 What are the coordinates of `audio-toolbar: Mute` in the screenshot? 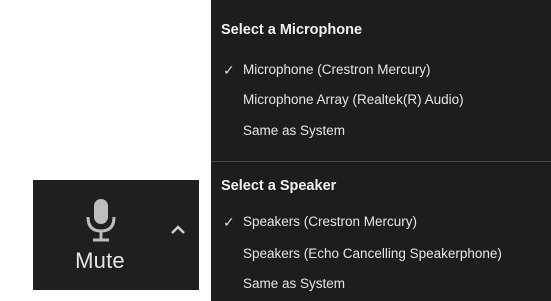 It's located at (116, 235).